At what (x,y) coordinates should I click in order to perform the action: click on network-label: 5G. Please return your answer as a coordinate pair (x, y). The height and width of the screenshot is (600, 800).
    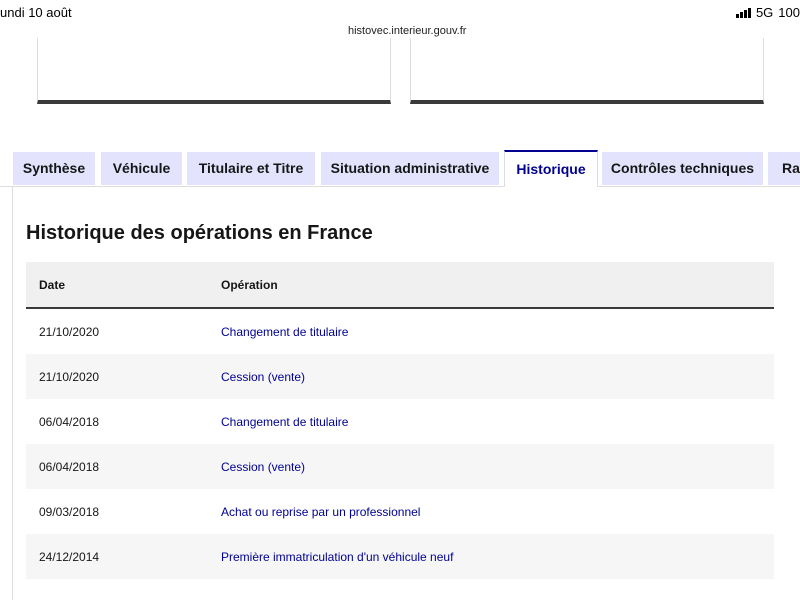
    Looking at the image, I should click on (764, 12).